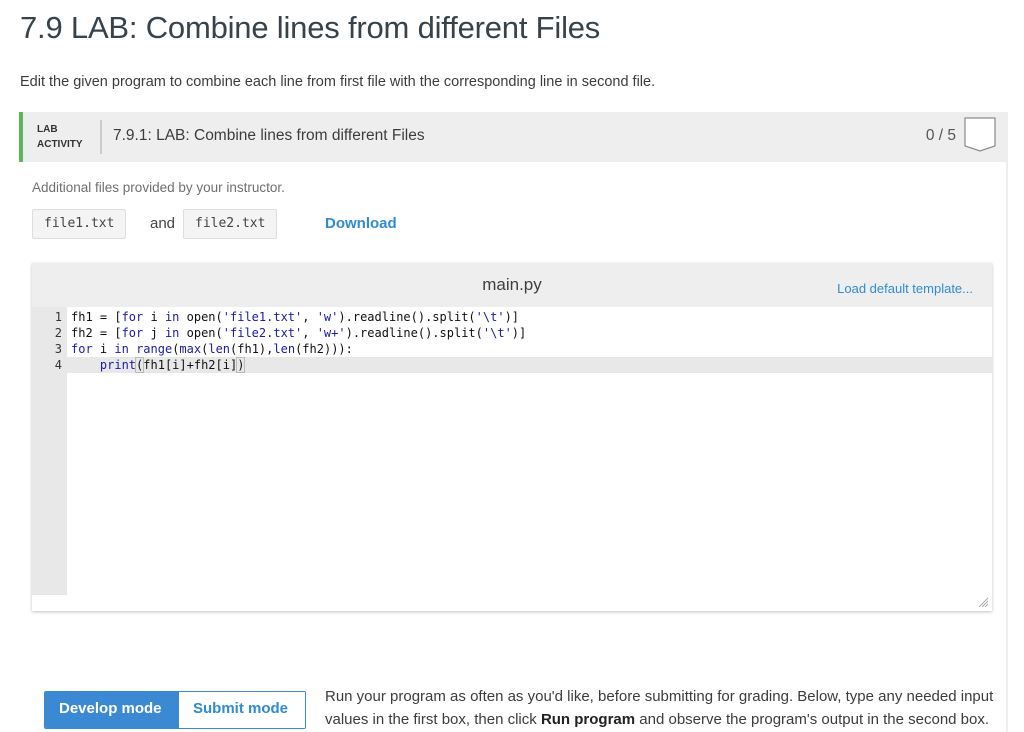 The height and width of the screenshot is (732, 1024). I want to click on file2-chip: file2.txt, so click(230, 224).